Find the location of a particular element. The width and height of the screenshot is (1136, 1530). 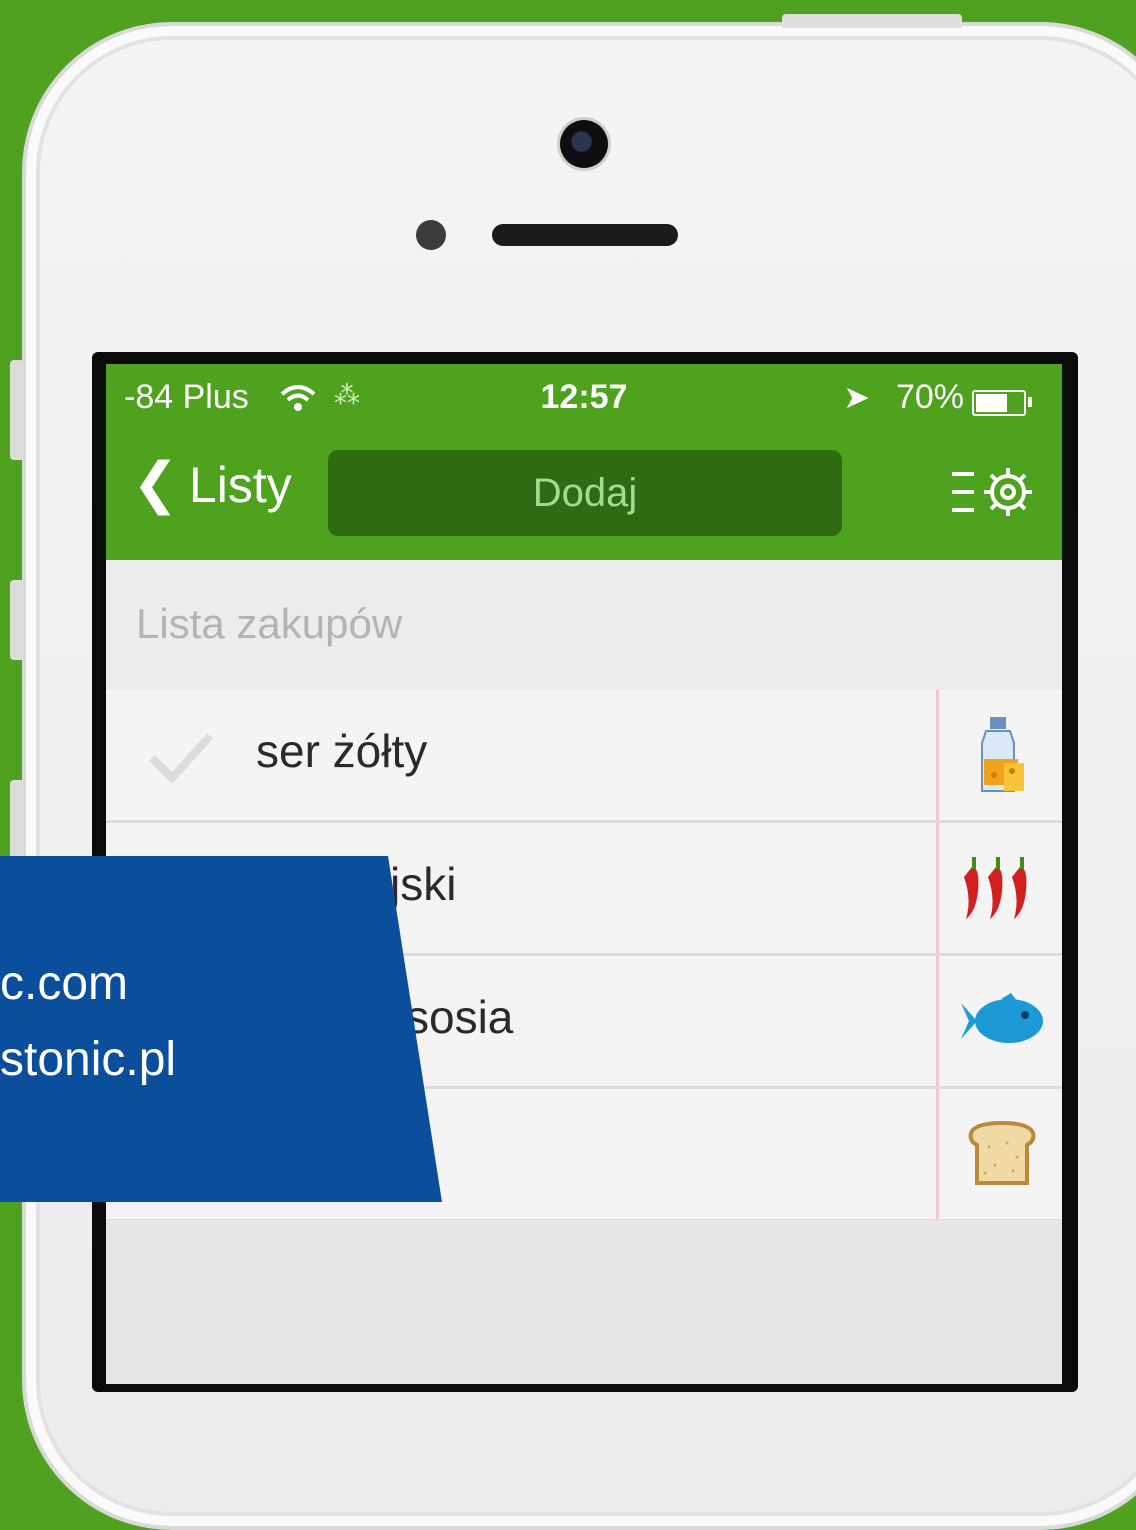

item-label: jski is located at coordinates (423, 884).